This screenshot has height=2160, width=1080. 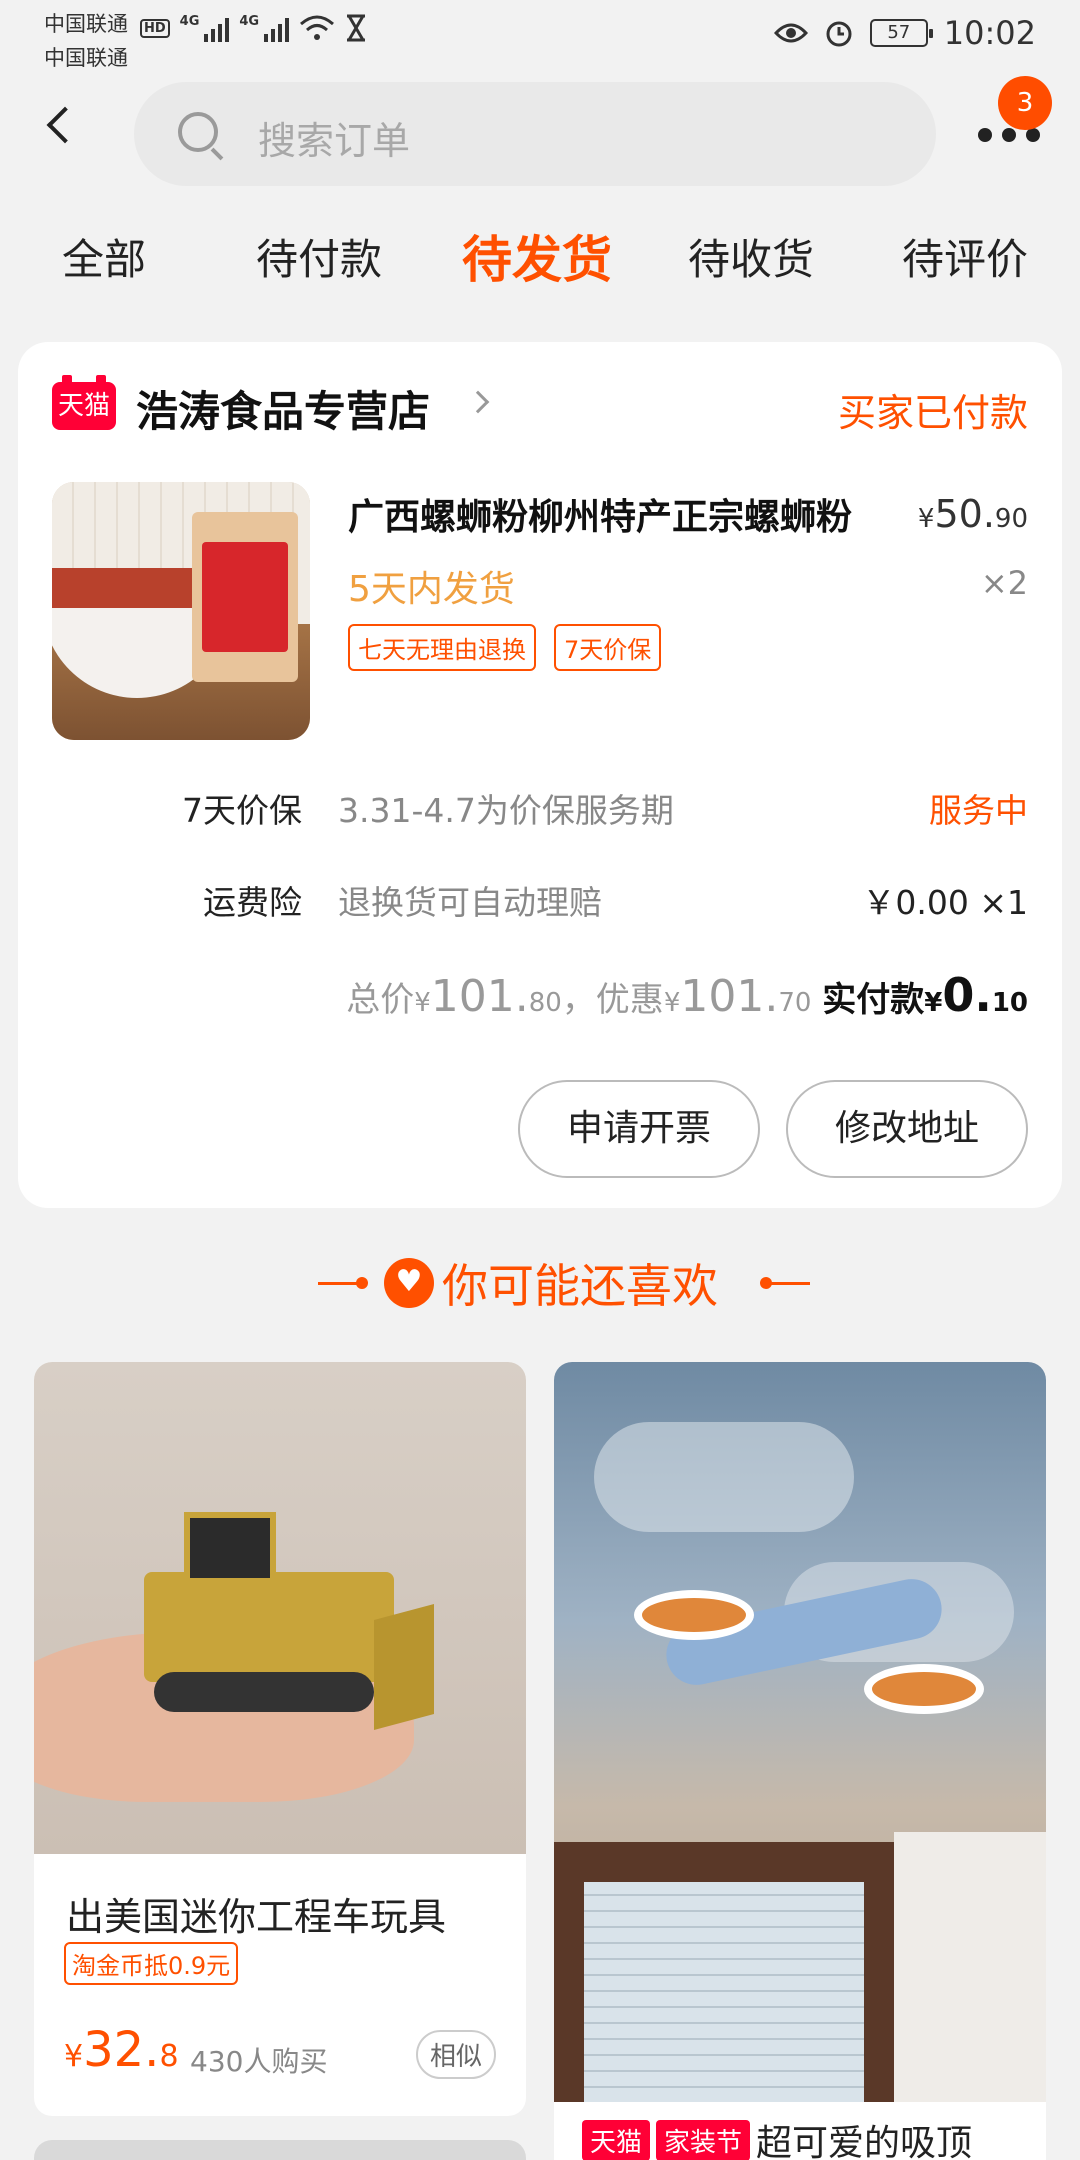 What do you see at coordinates (933, 1003) in the screenshot?
I see `paid-currency: ¥` at bounding box center [933, 1003].